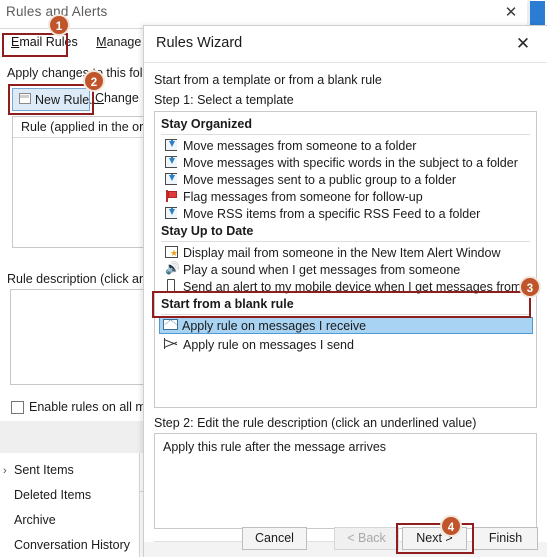 This screenshot has width=547, height=557. I want to click on template-item-label: Apply rule on messages I send, so click(268, 344).